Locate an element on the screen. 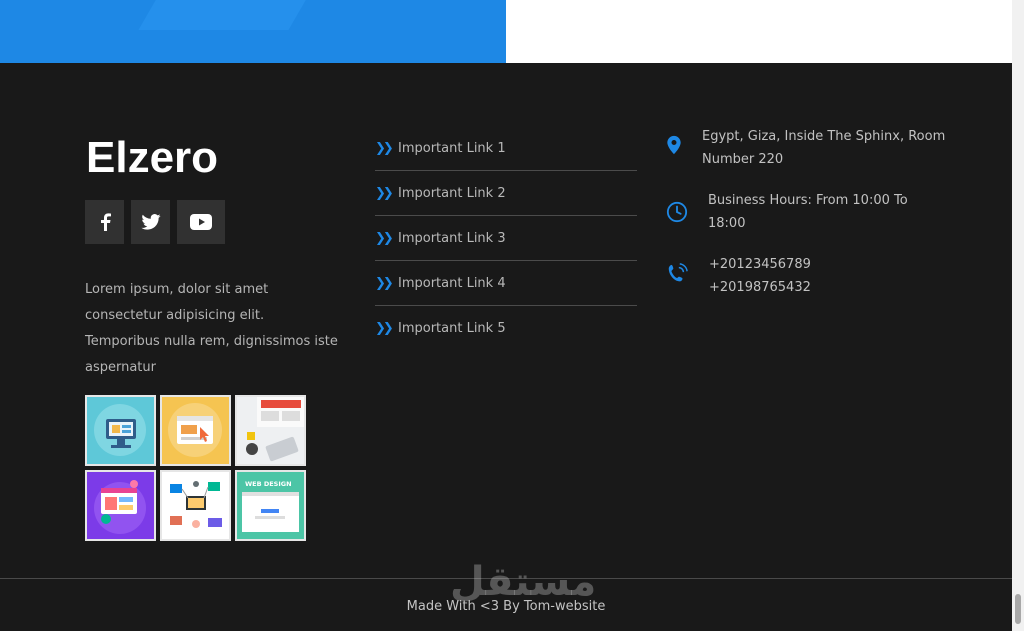 The height and width of the screenshot is (632, 1024). youtube-icon is located at coordinates (201, 222).